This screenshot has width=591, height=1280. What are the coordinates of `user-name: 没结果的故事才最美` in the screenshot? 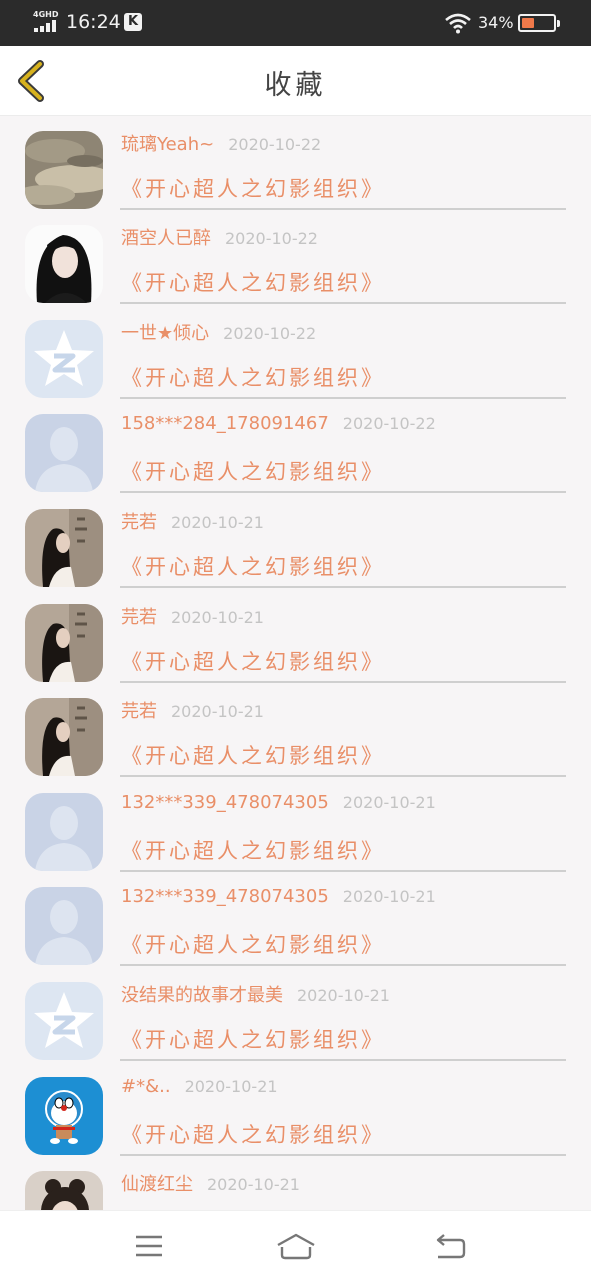 It's located at (202, 995).